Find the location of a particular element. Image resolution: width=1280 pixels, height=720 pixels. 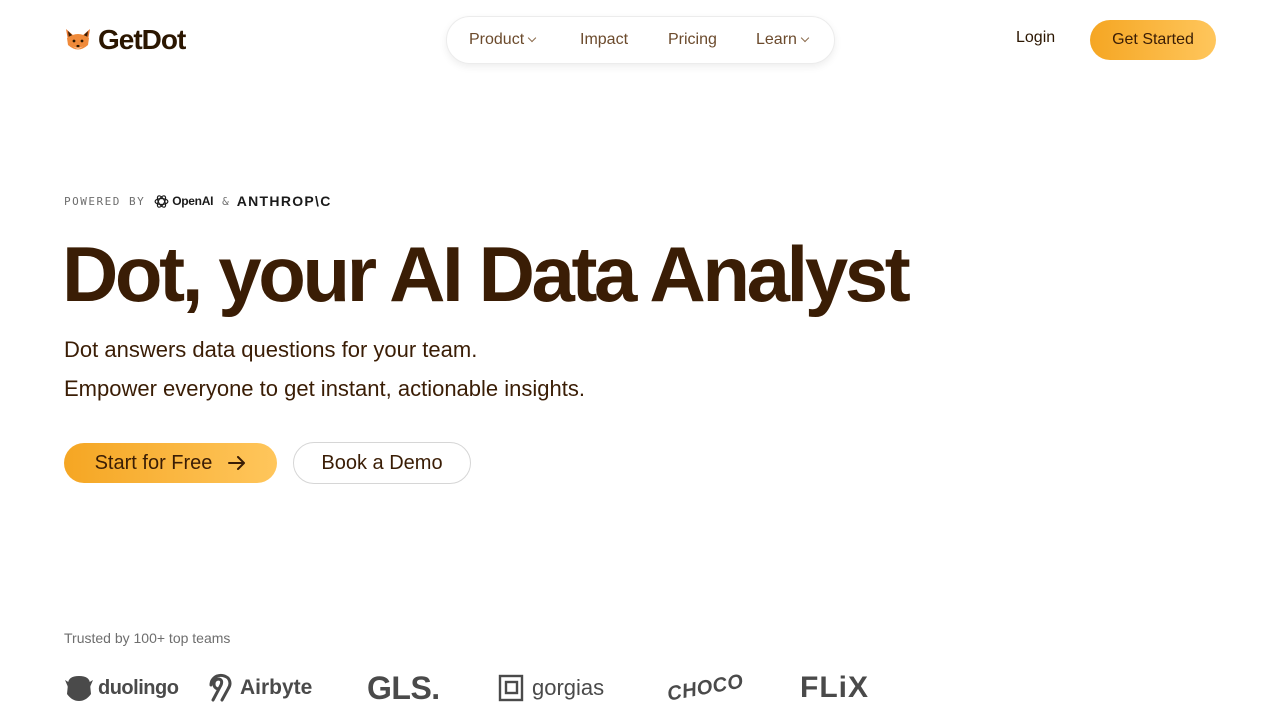

duolingo-wordmark: duolingo is located at coordinates (138, 687).